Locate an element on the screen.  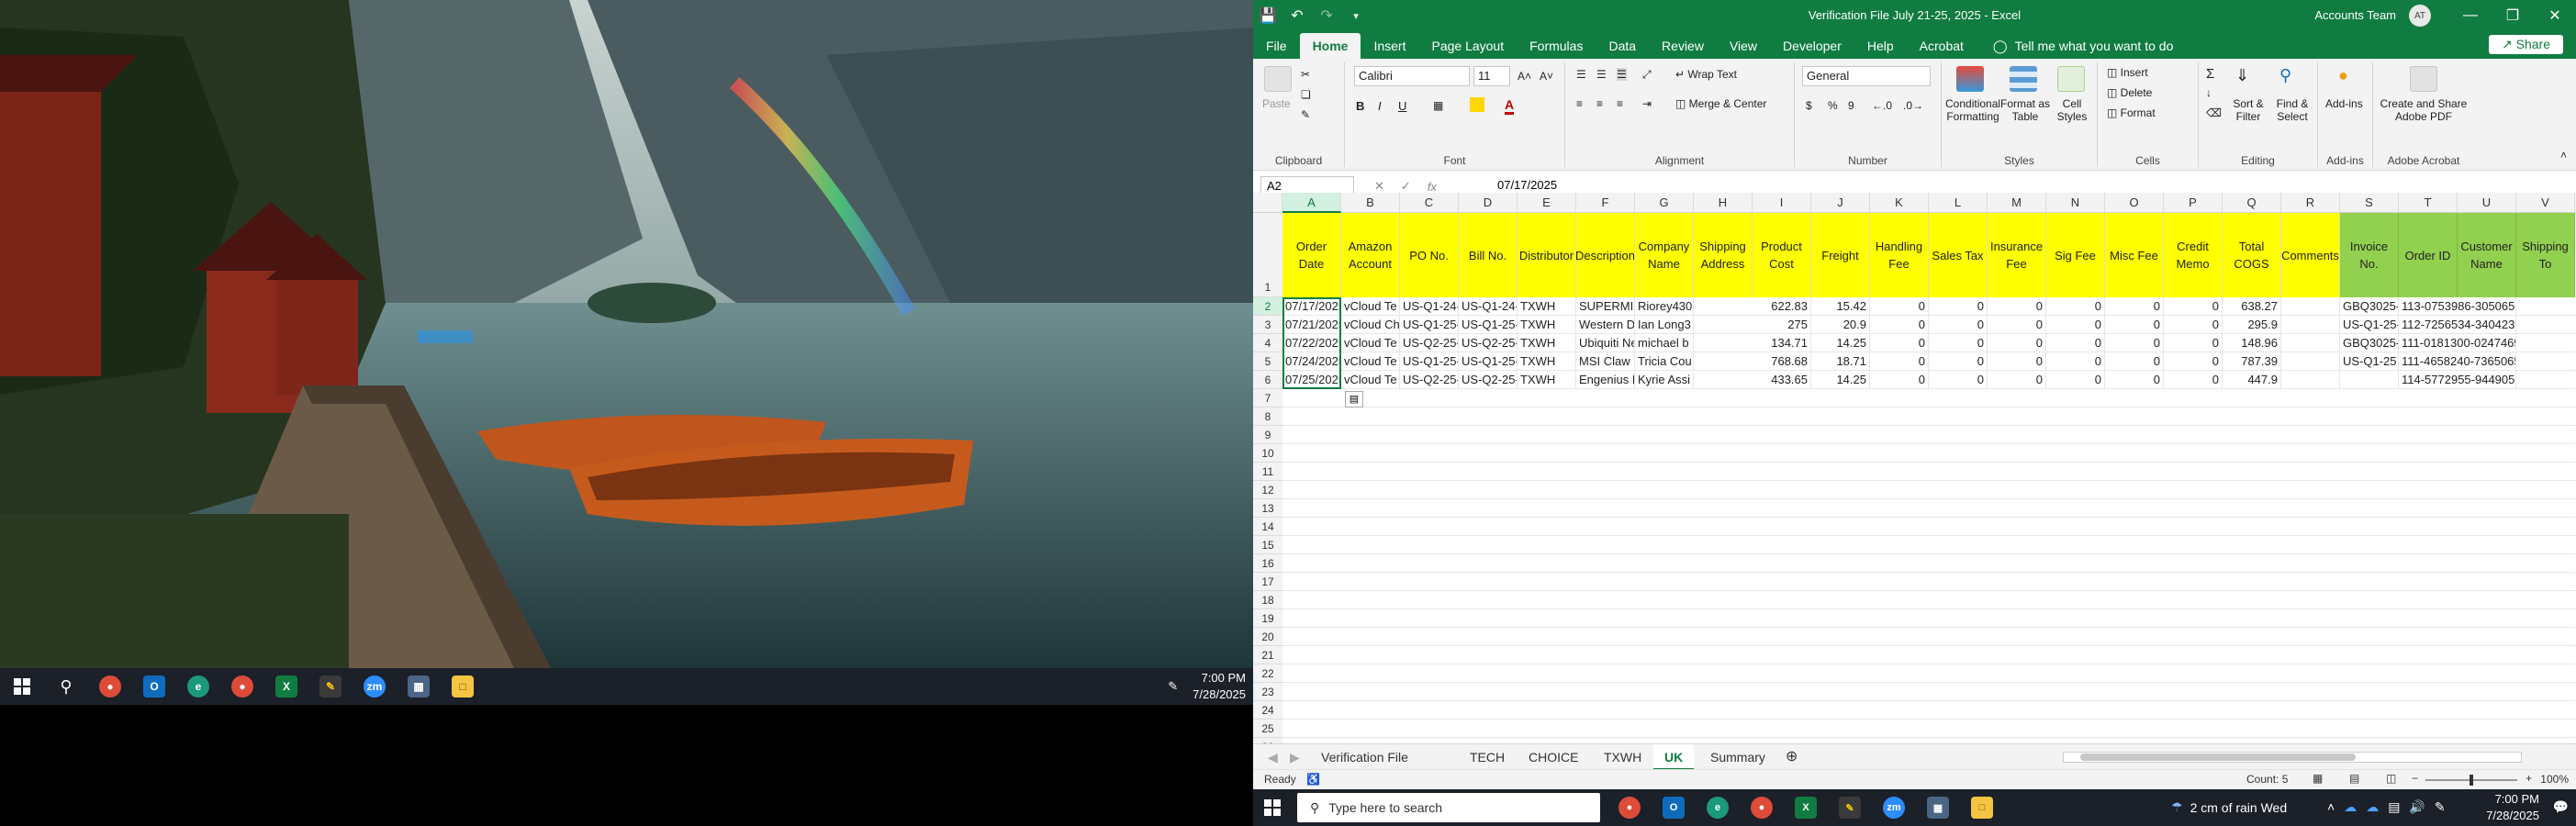
header-cell-j: Freight is located at coordinates (1840, 255).